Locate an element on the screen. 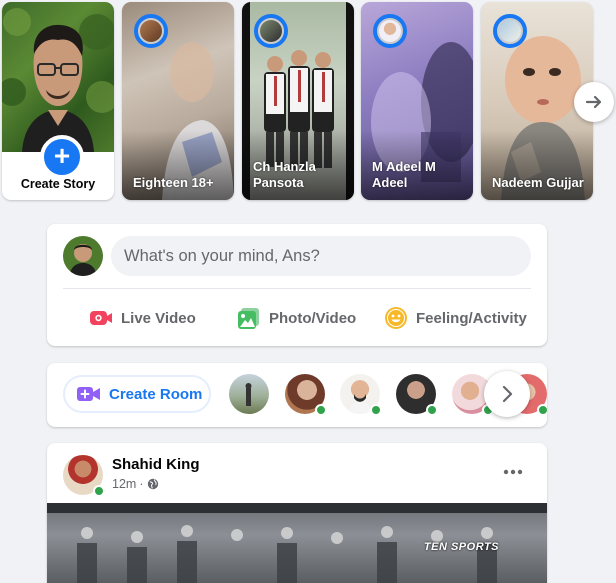 The image size is (616, 583). post-author-avatar is located at coordinates (84, 476).